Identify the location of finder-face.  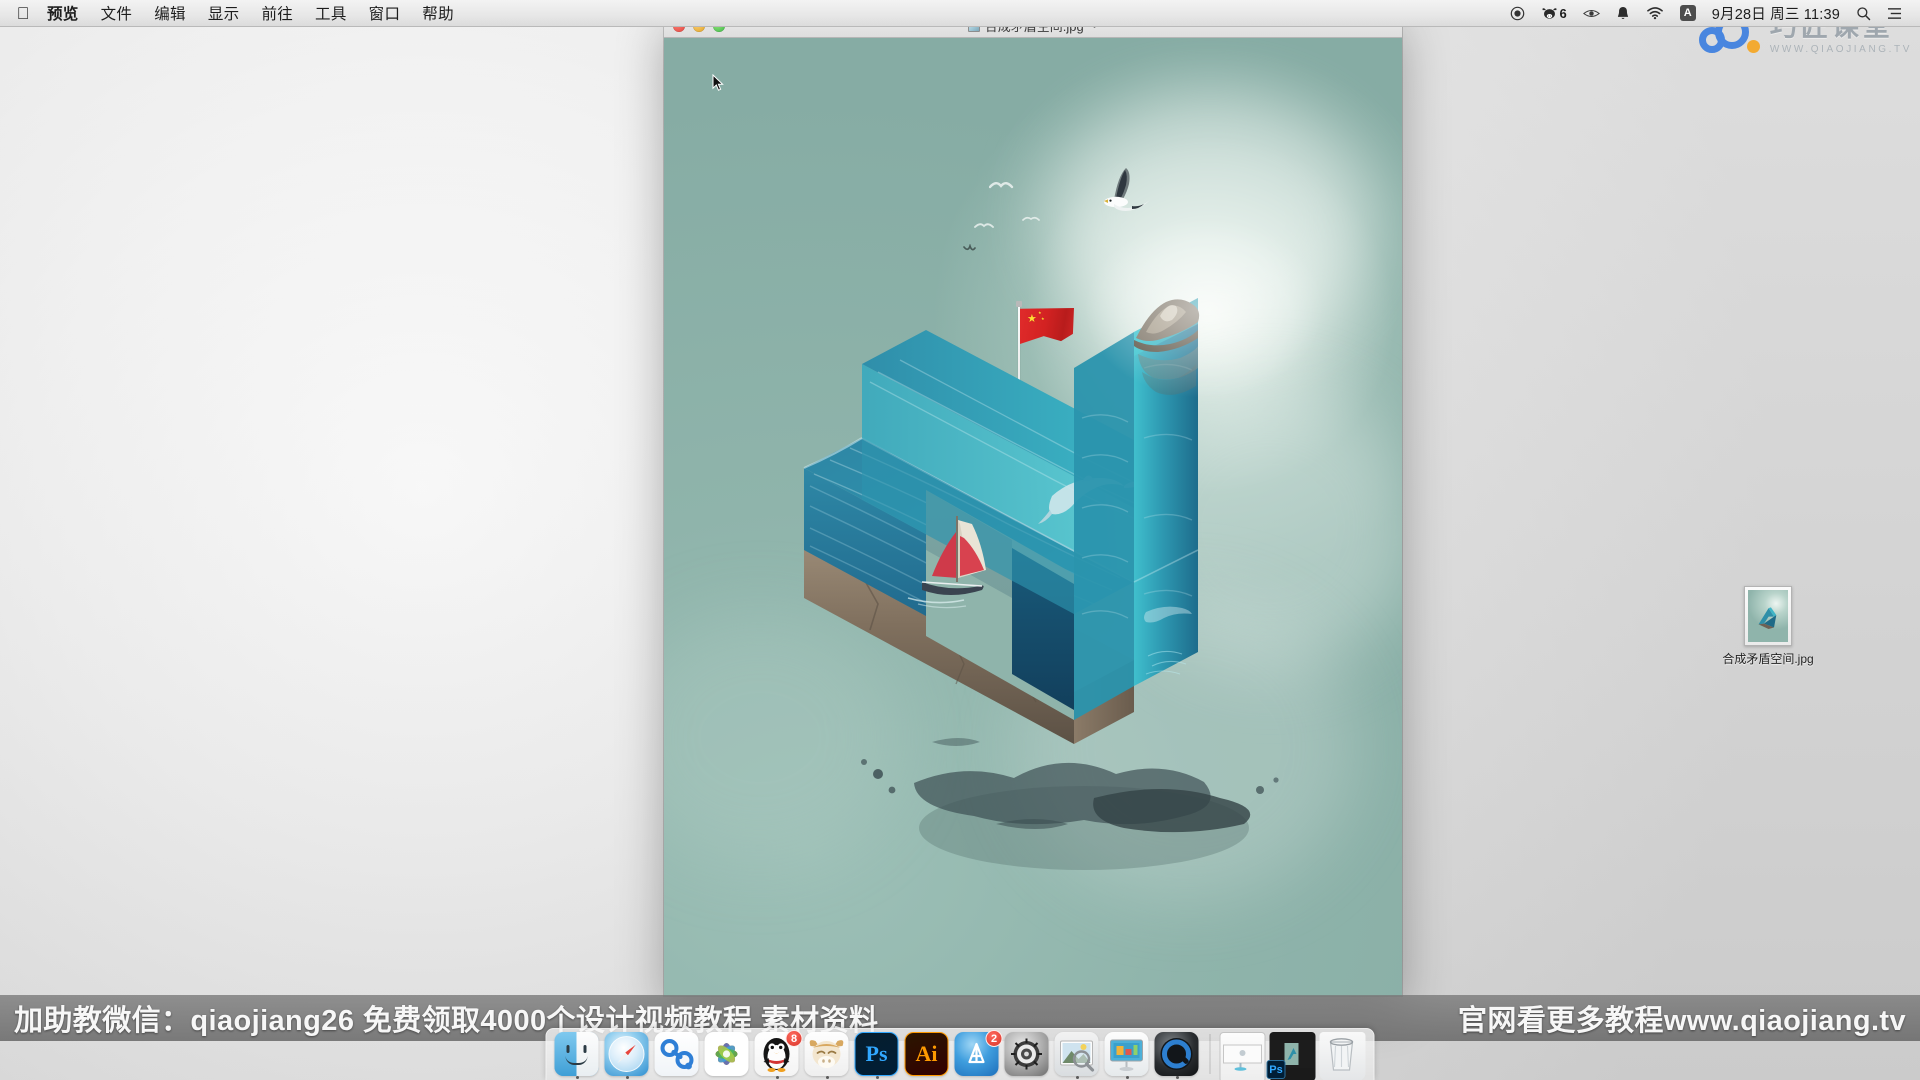
(576, 1054).